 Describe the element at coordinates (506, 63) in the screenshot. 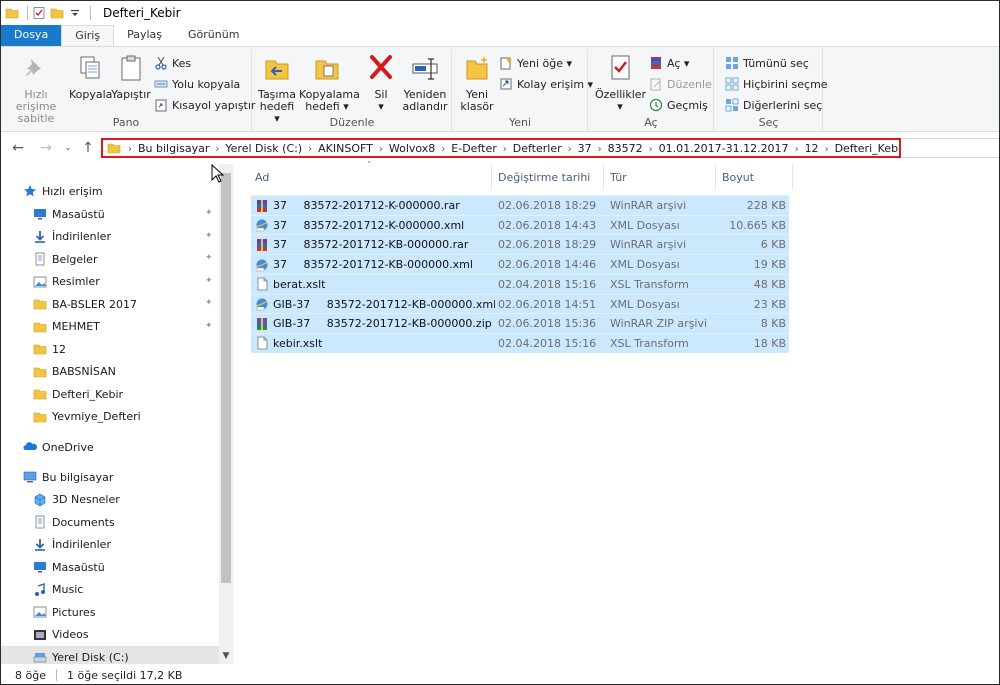

I see `new-item-icon` at that location.